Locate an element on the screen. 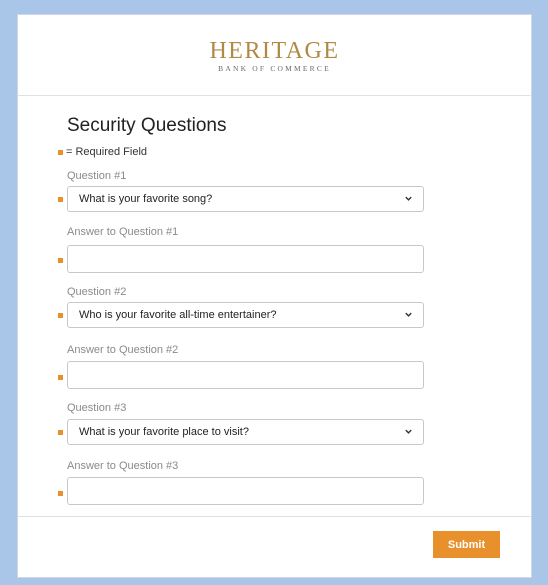  required-field-text: = Required Field is located at coordinates (107, 152).